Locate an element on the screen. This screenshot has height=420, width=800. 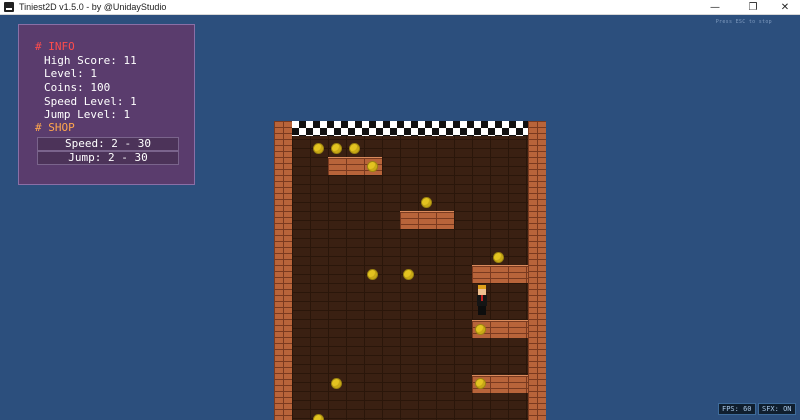
sfx-toggle: SFX: ON is located at coordinates (777, 409).